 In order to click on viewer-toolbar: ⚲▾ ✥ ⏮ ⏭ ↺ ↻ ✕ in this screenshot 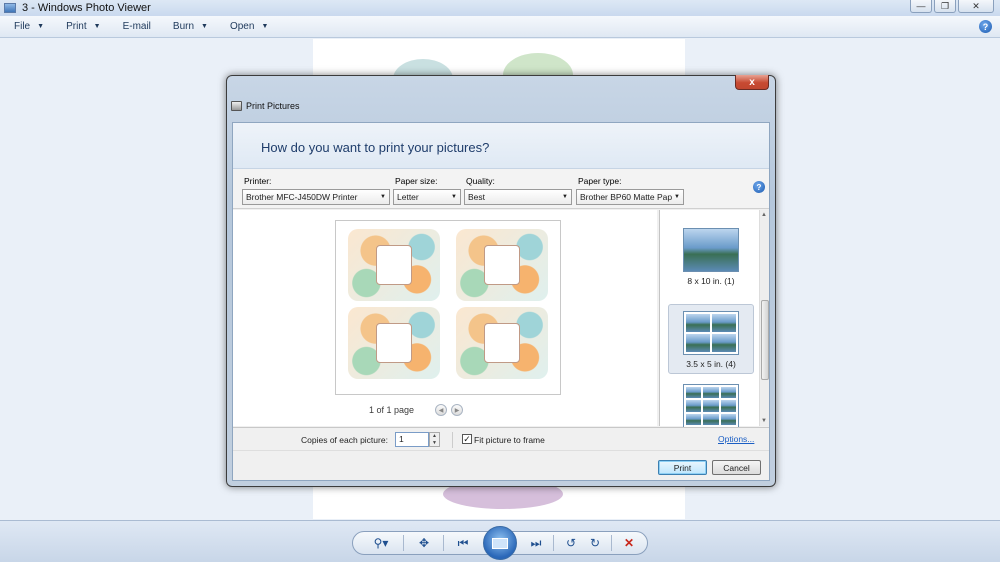, I will do `click(500, 541)`.